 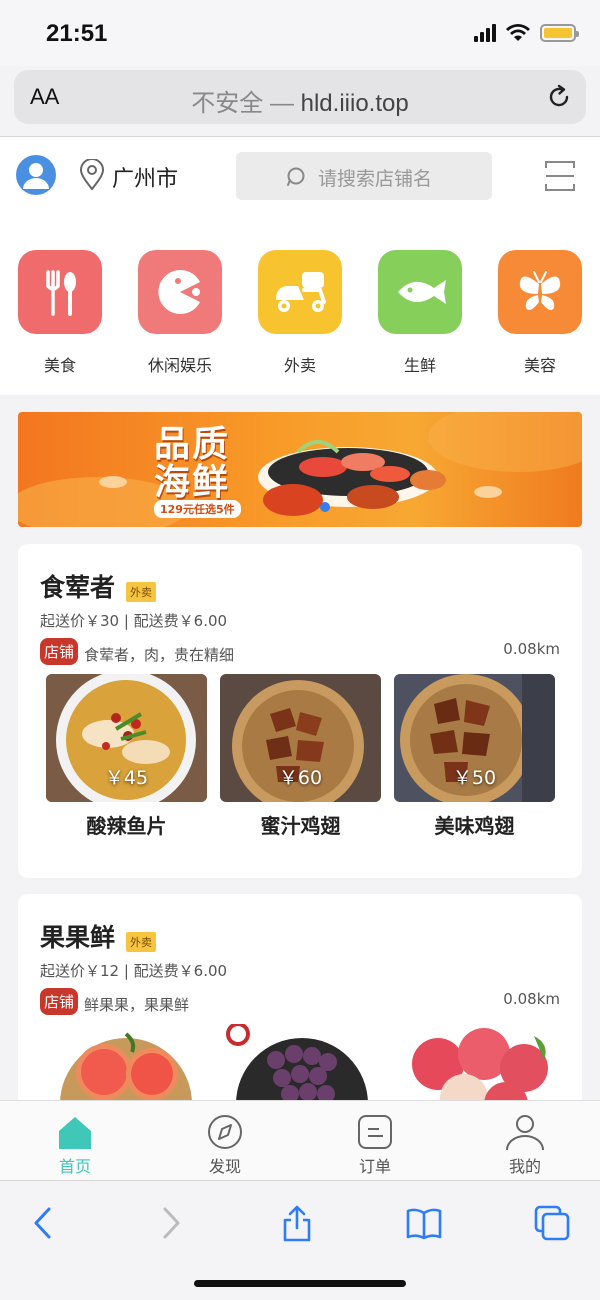 What do you see at coordinates (180, 292) in the screenshot?
I see `pacman-icon` at bounding box center [180, 292].